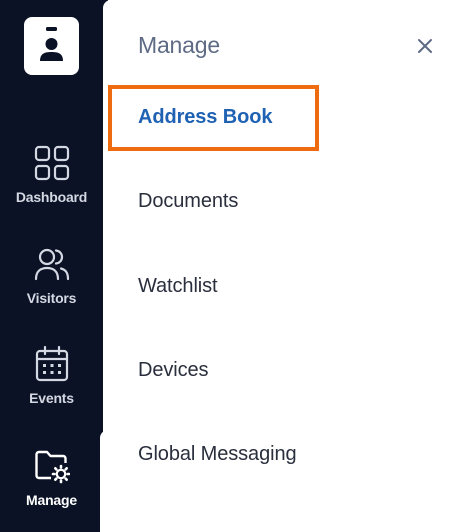  What do you see at coordinates (51, 500) in the screenshot?
I see `sidebar-item-label: Manage` at bounding box center [51, 500].